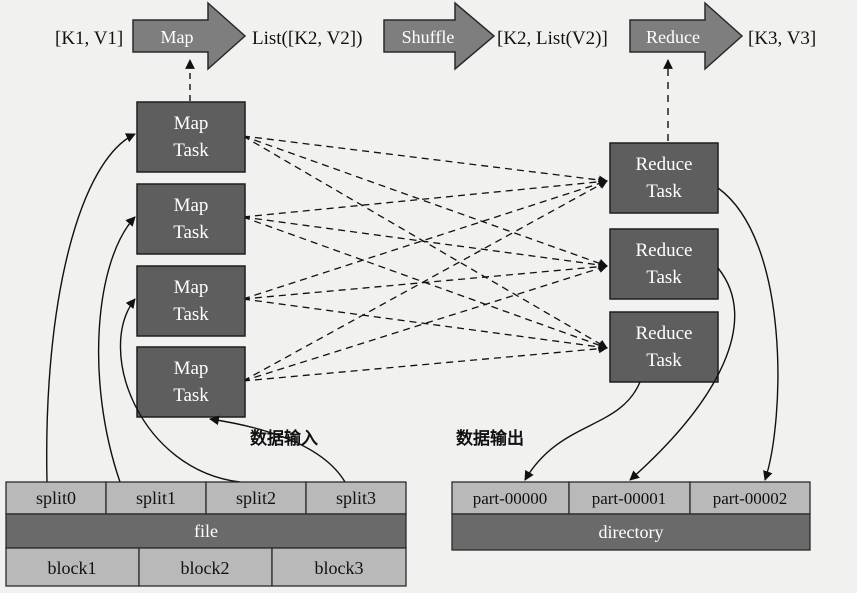 The width and height of the screenshot is (857, 593). I want to click on k2-list-v2-label: [K2, List(V2)], so click(552, 38).